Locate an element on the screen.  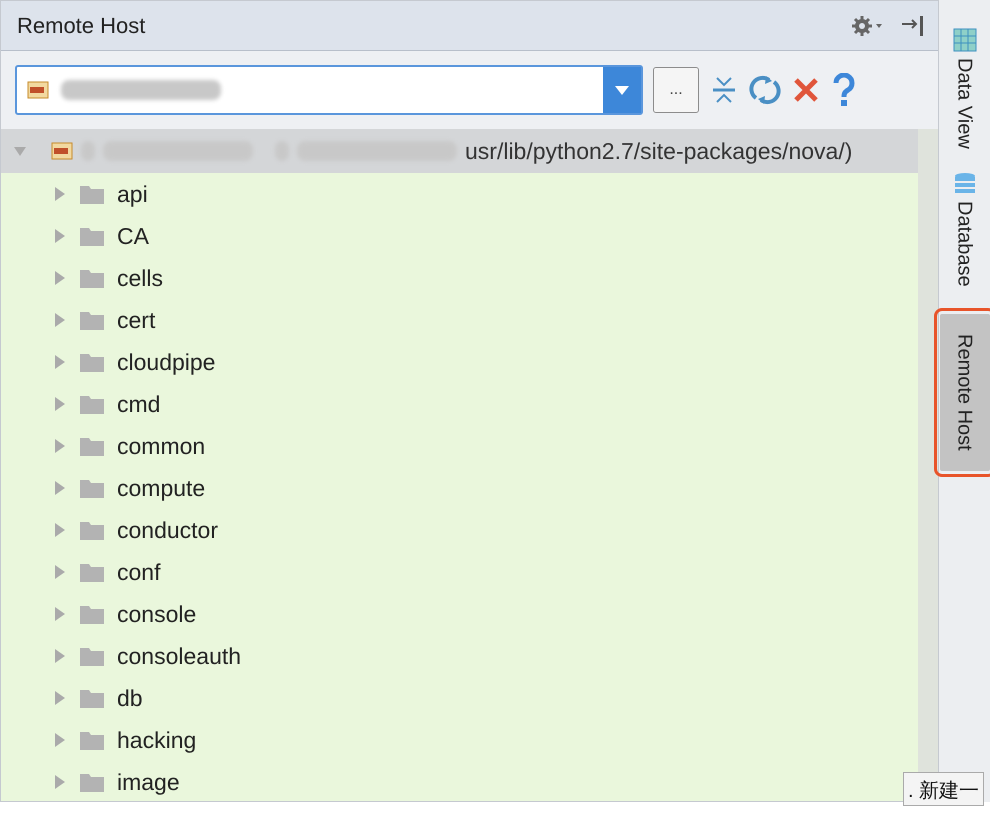
panel-title: Remote Host is located at coordinates (81, 26).